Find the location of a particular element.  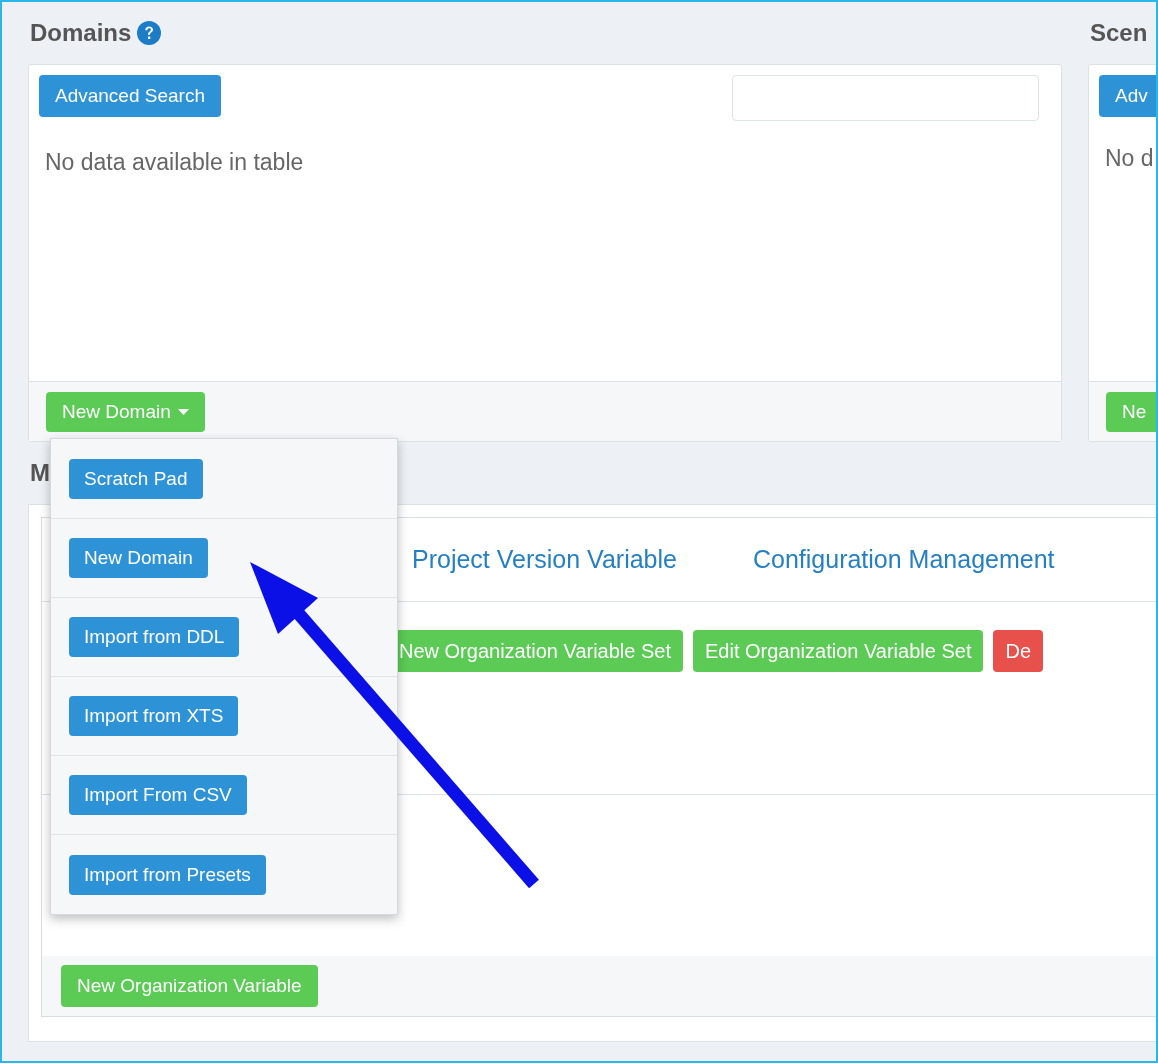

menu-item: Import From CSV is located at coordinates (158, 795).